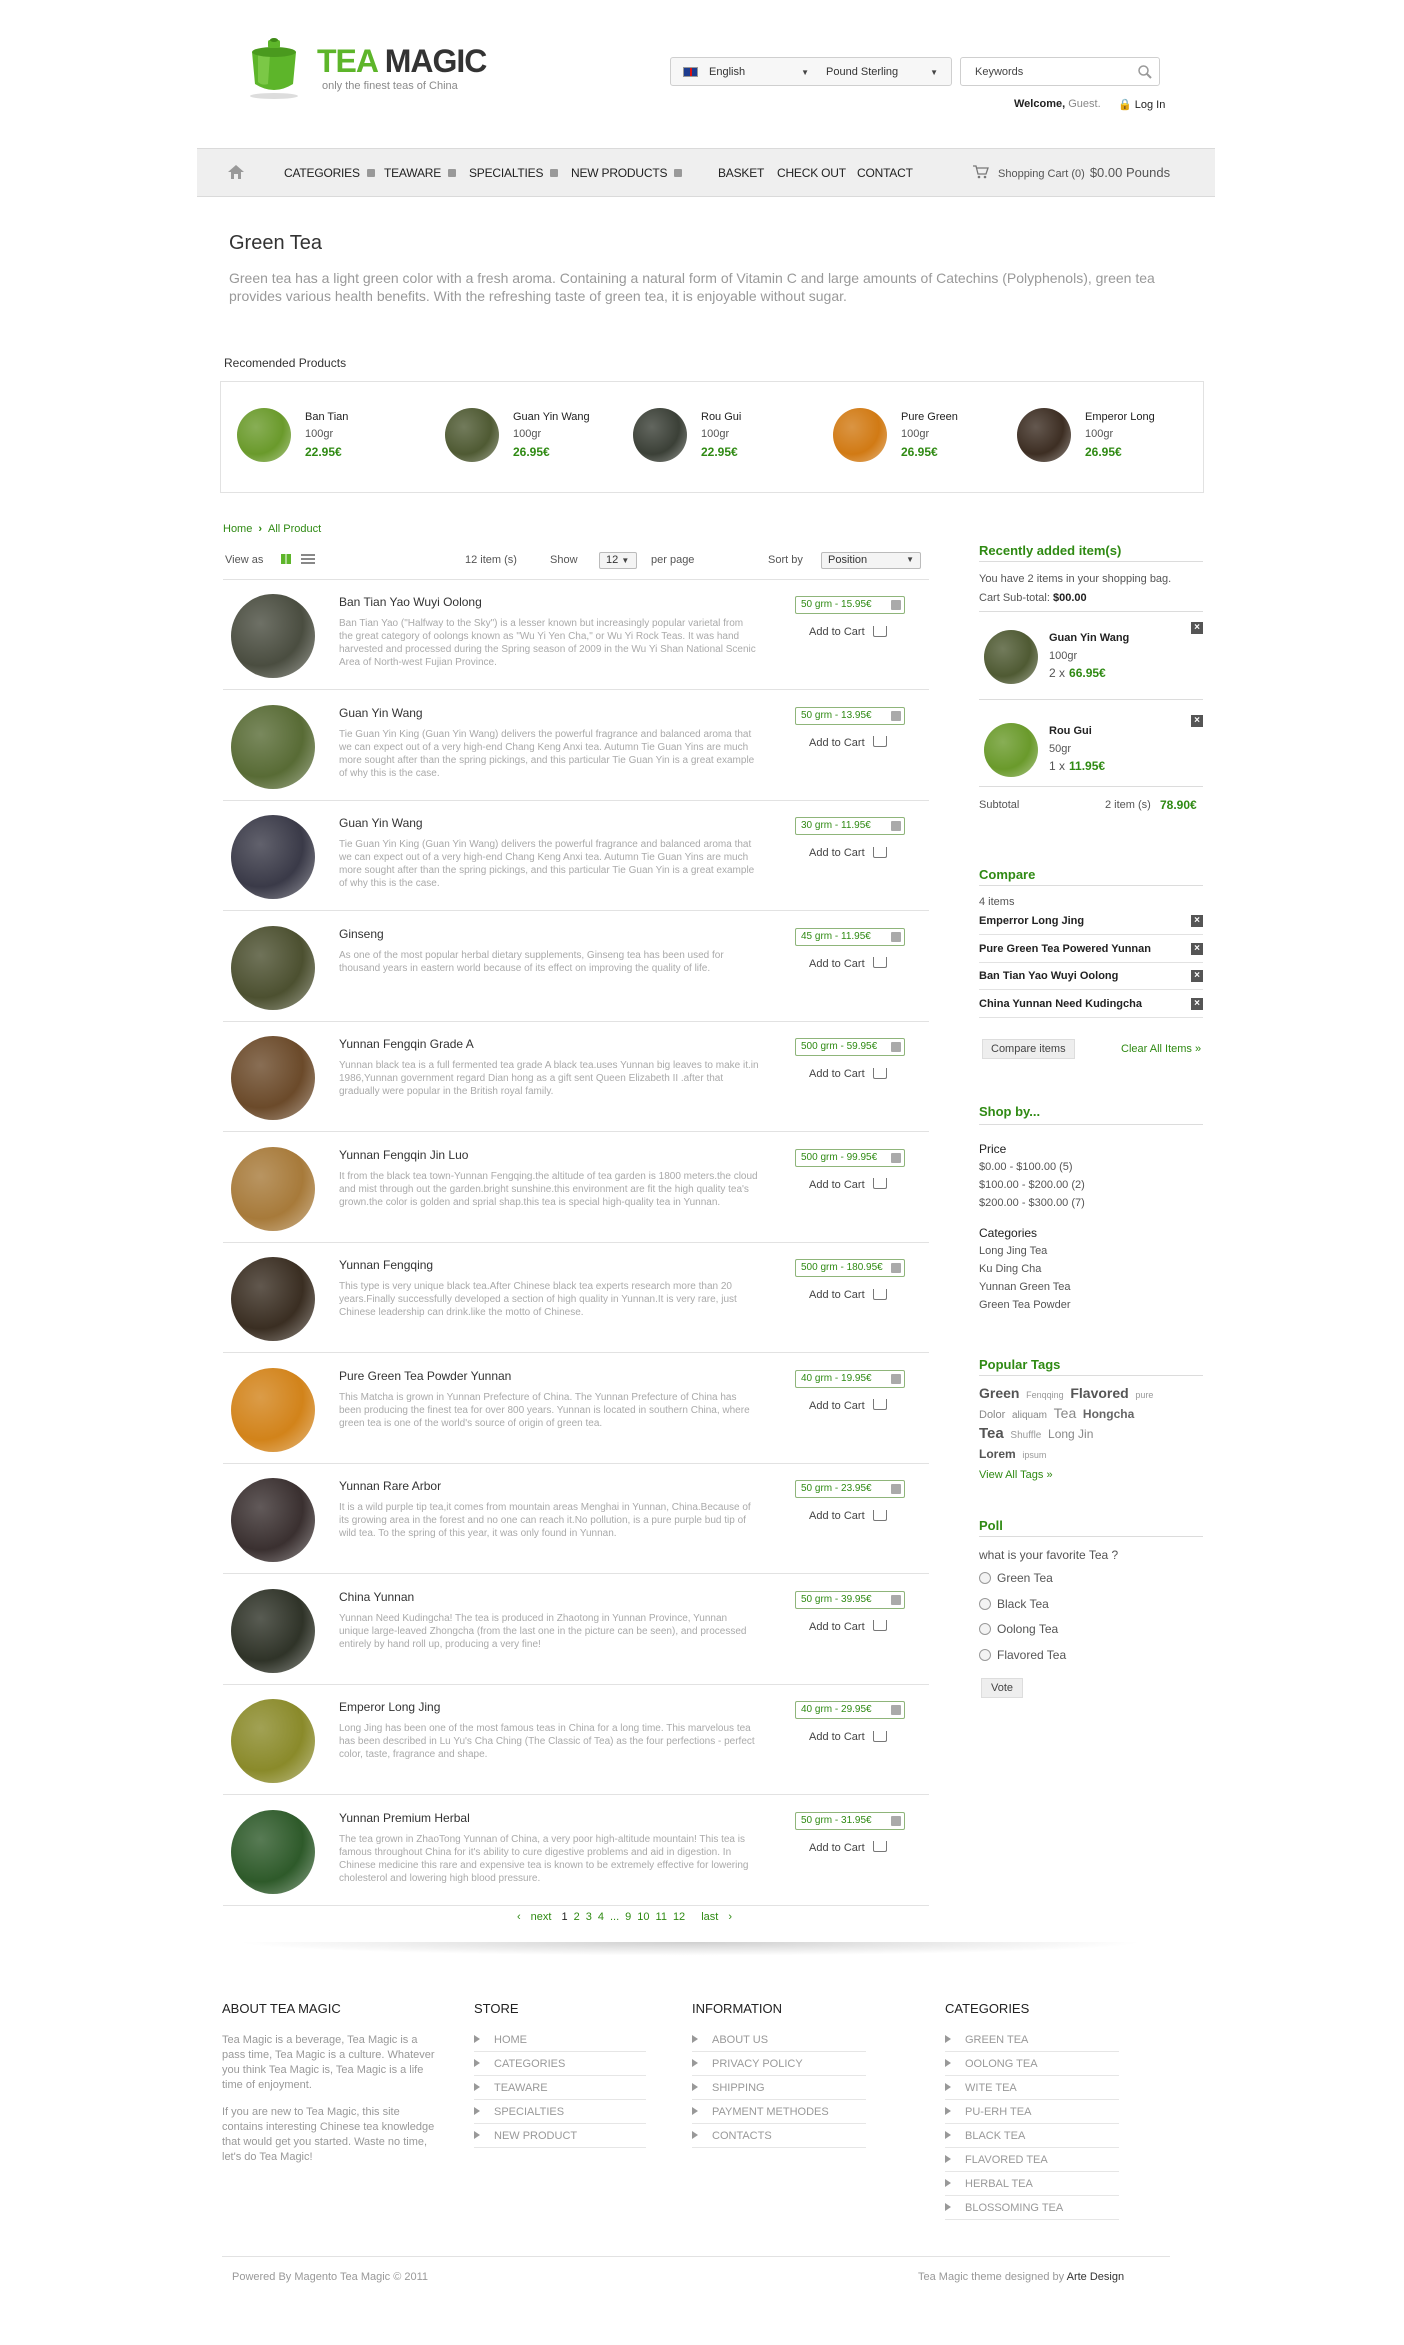 The image size is (1404, 2345). Describe the element at coordinates (1031, 1655) in the screenshot. I see `poll-option-label: Flavored Tea` at that location.